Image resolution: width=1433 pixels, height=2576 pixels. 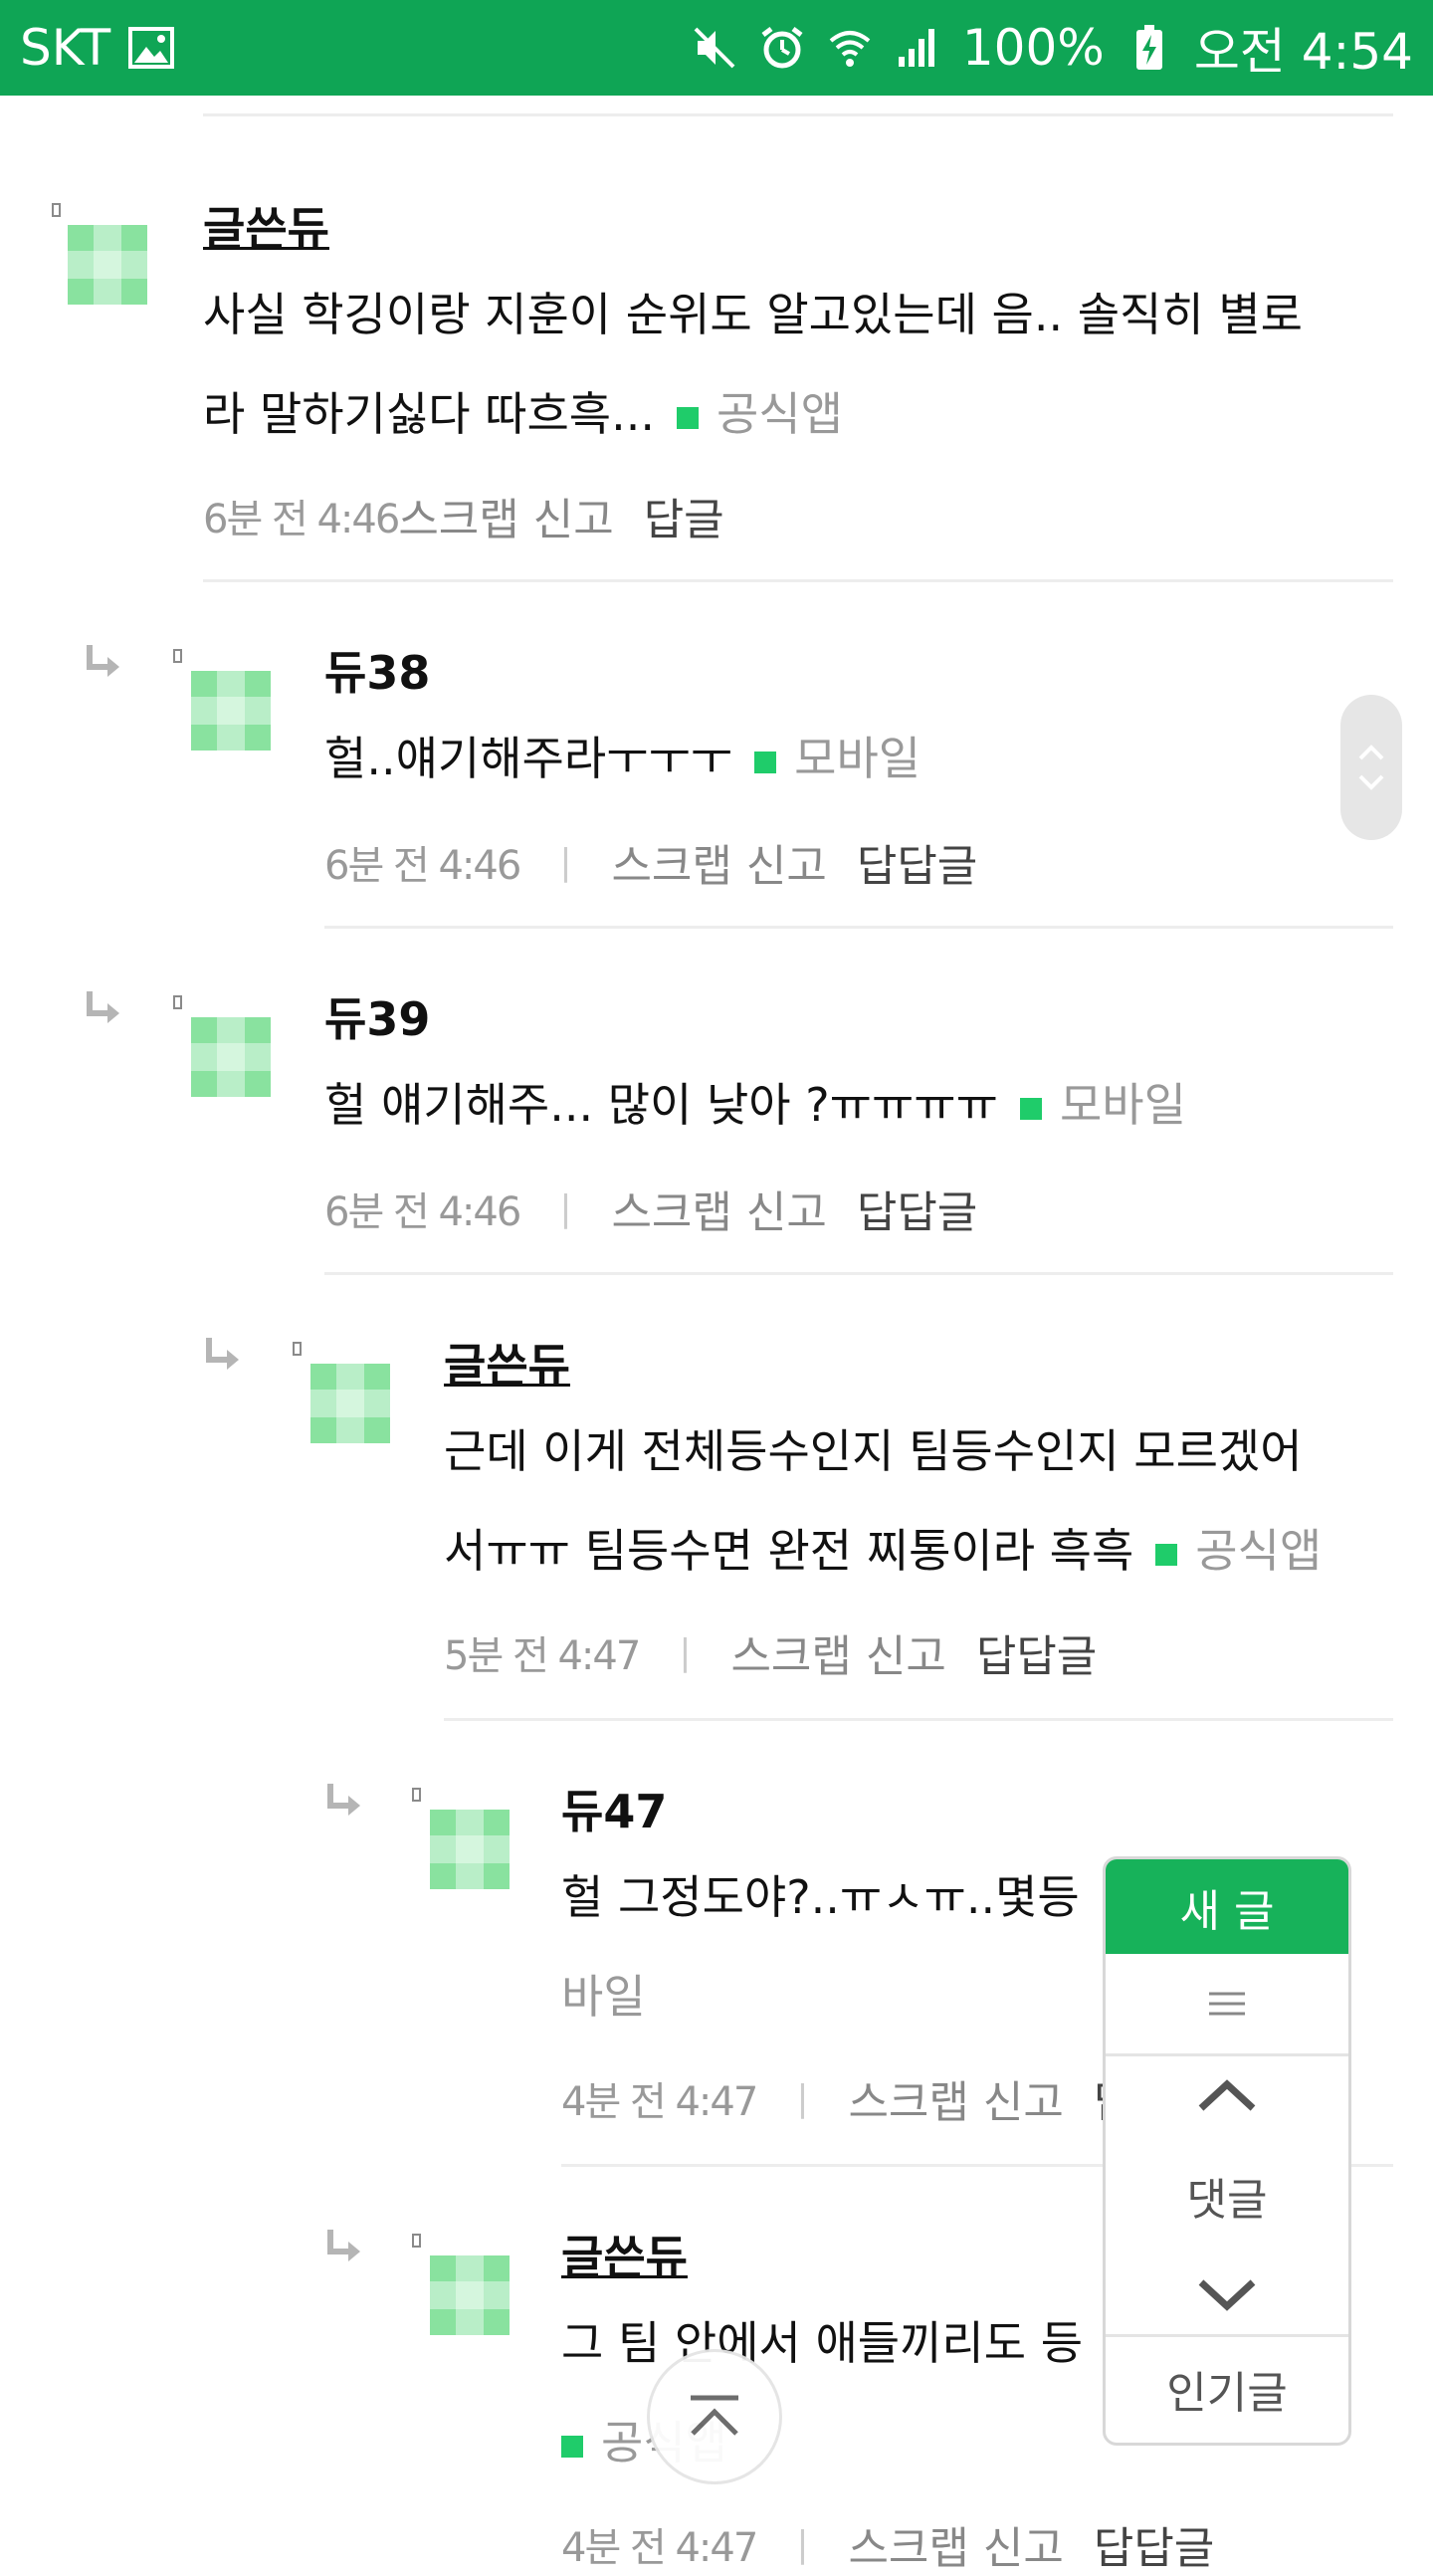 I want to click on fast-scroll-handle, so click(x=1371, y=767).